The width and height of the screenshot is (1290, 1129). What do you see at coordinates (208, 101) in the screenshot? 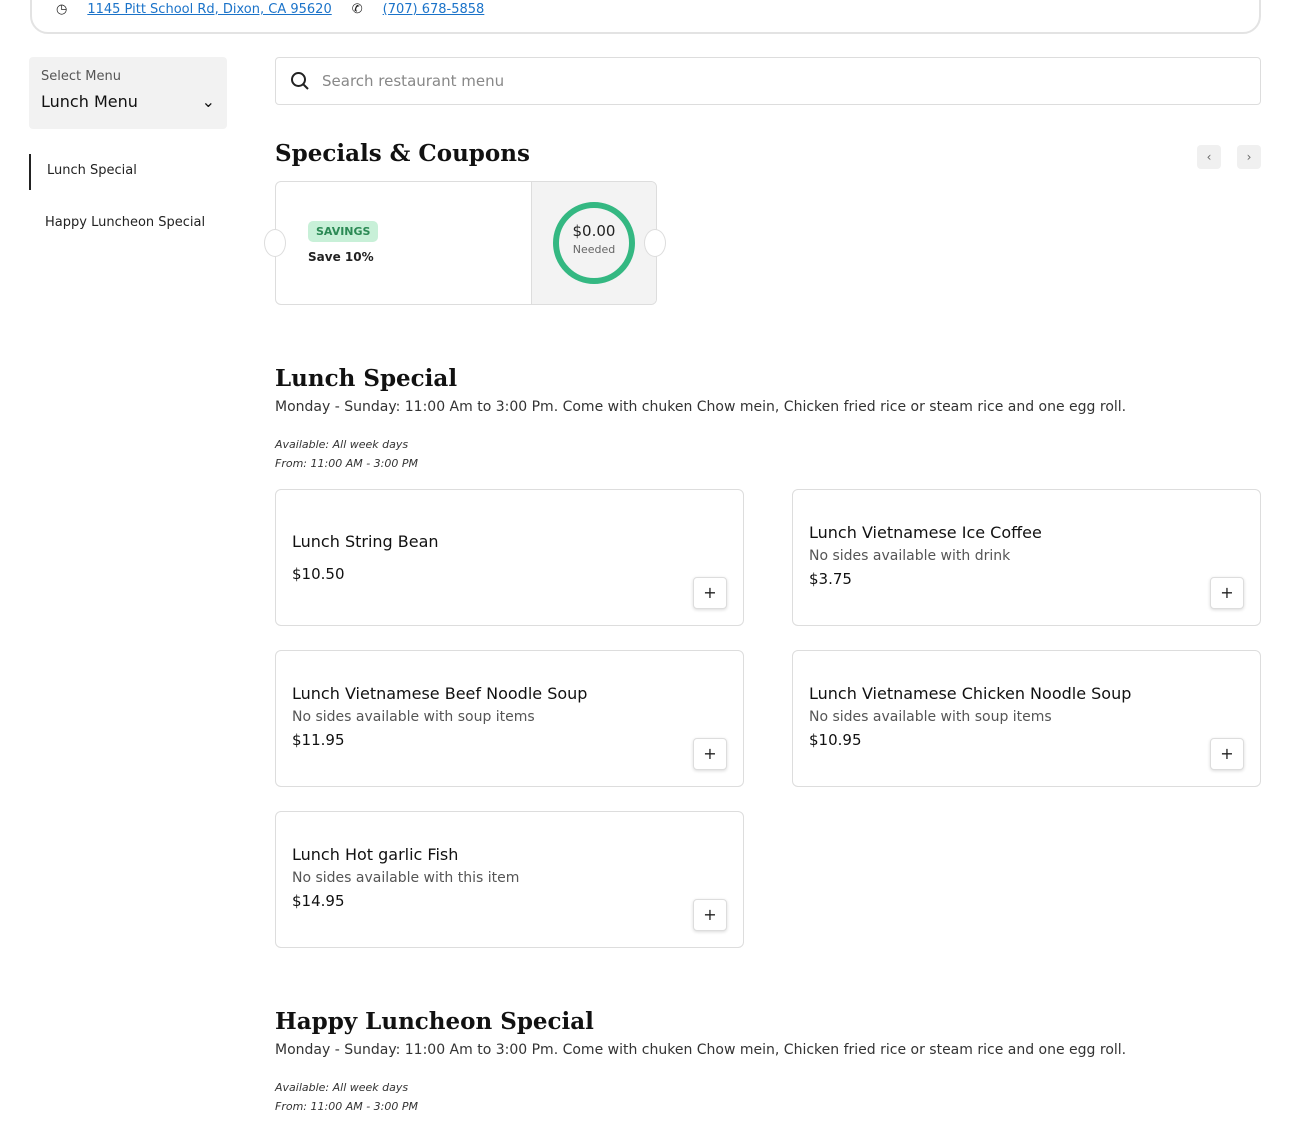
I see `chevron-down-icon: ⌄` at bounding box center [208, 101].